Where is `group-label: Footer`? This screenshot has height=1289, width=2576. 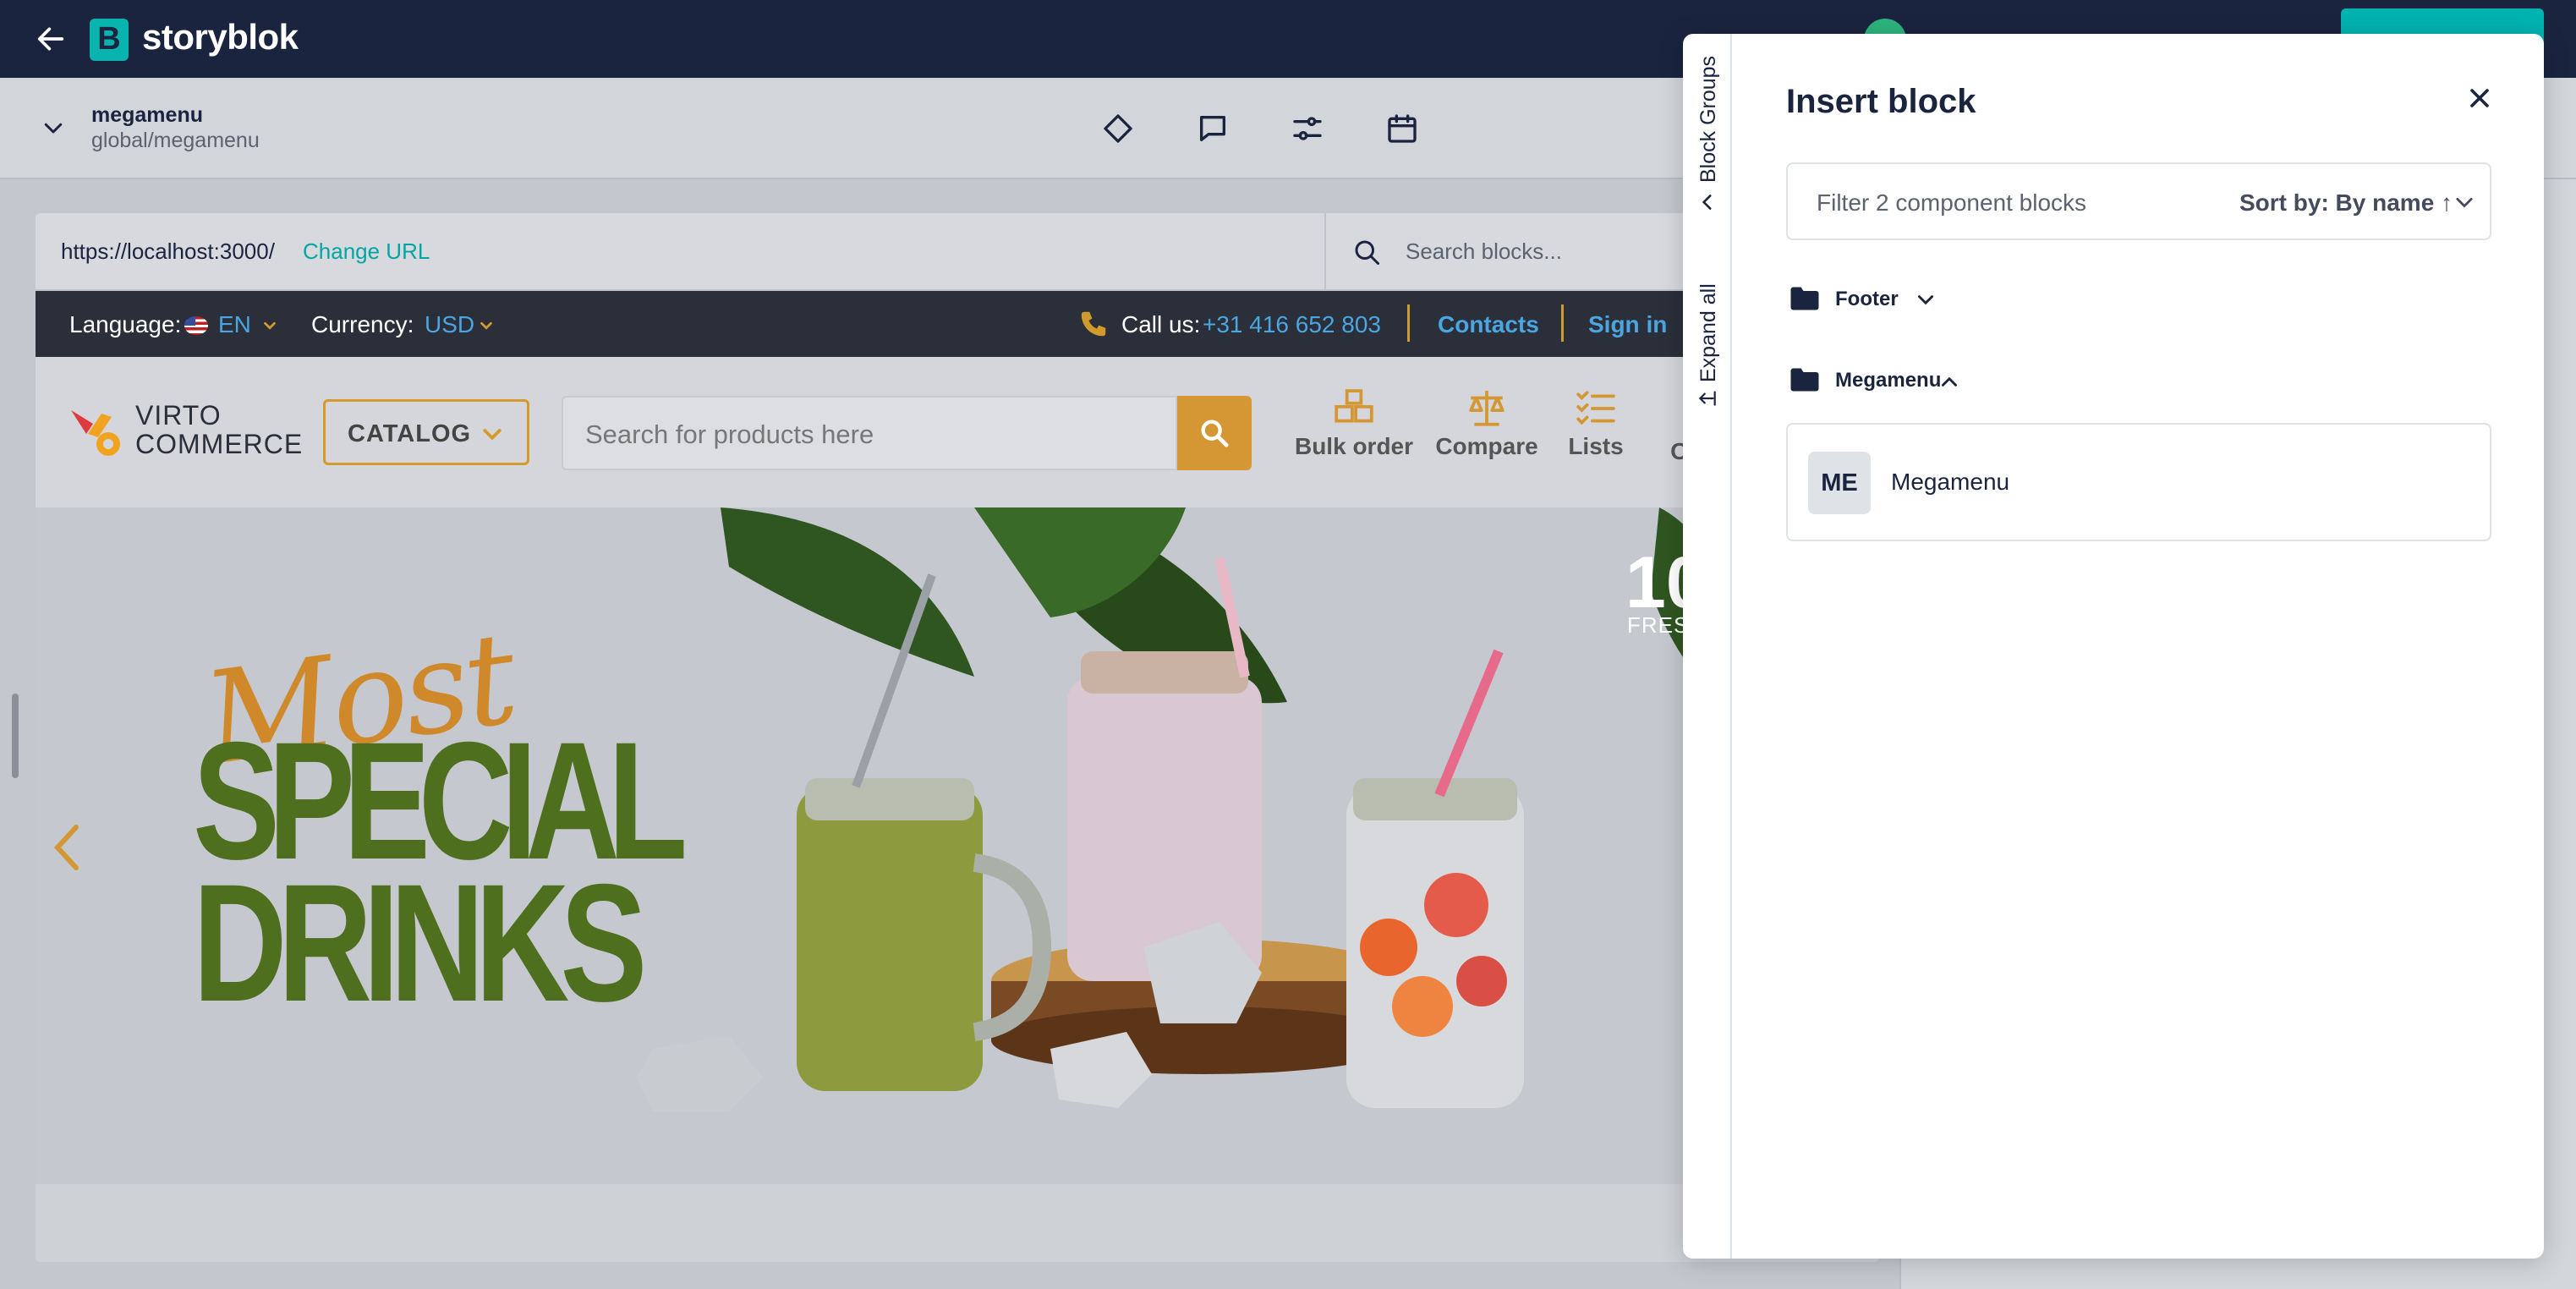
group-label: Footer is located at coordinates (1867, 299).